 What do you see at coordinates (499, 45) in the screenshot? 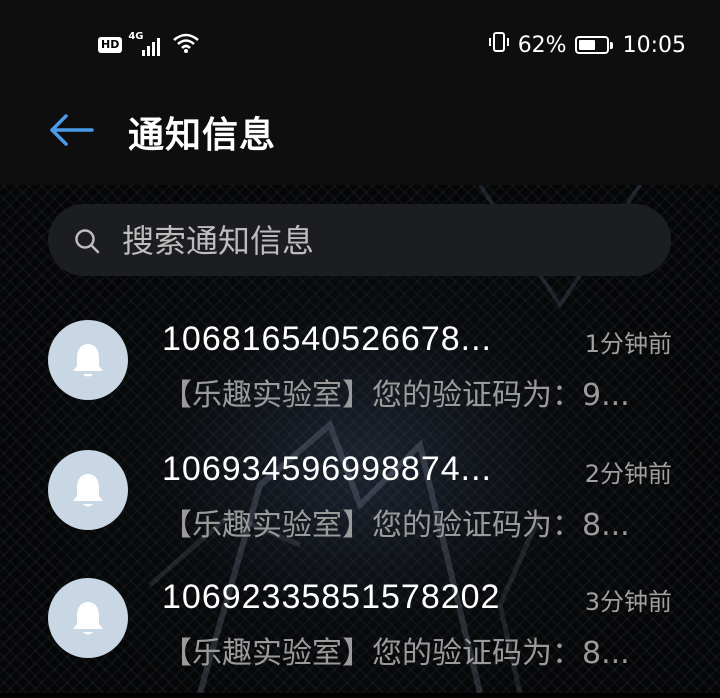
I see `vibrate-icon` at bounding box center [499, 45].